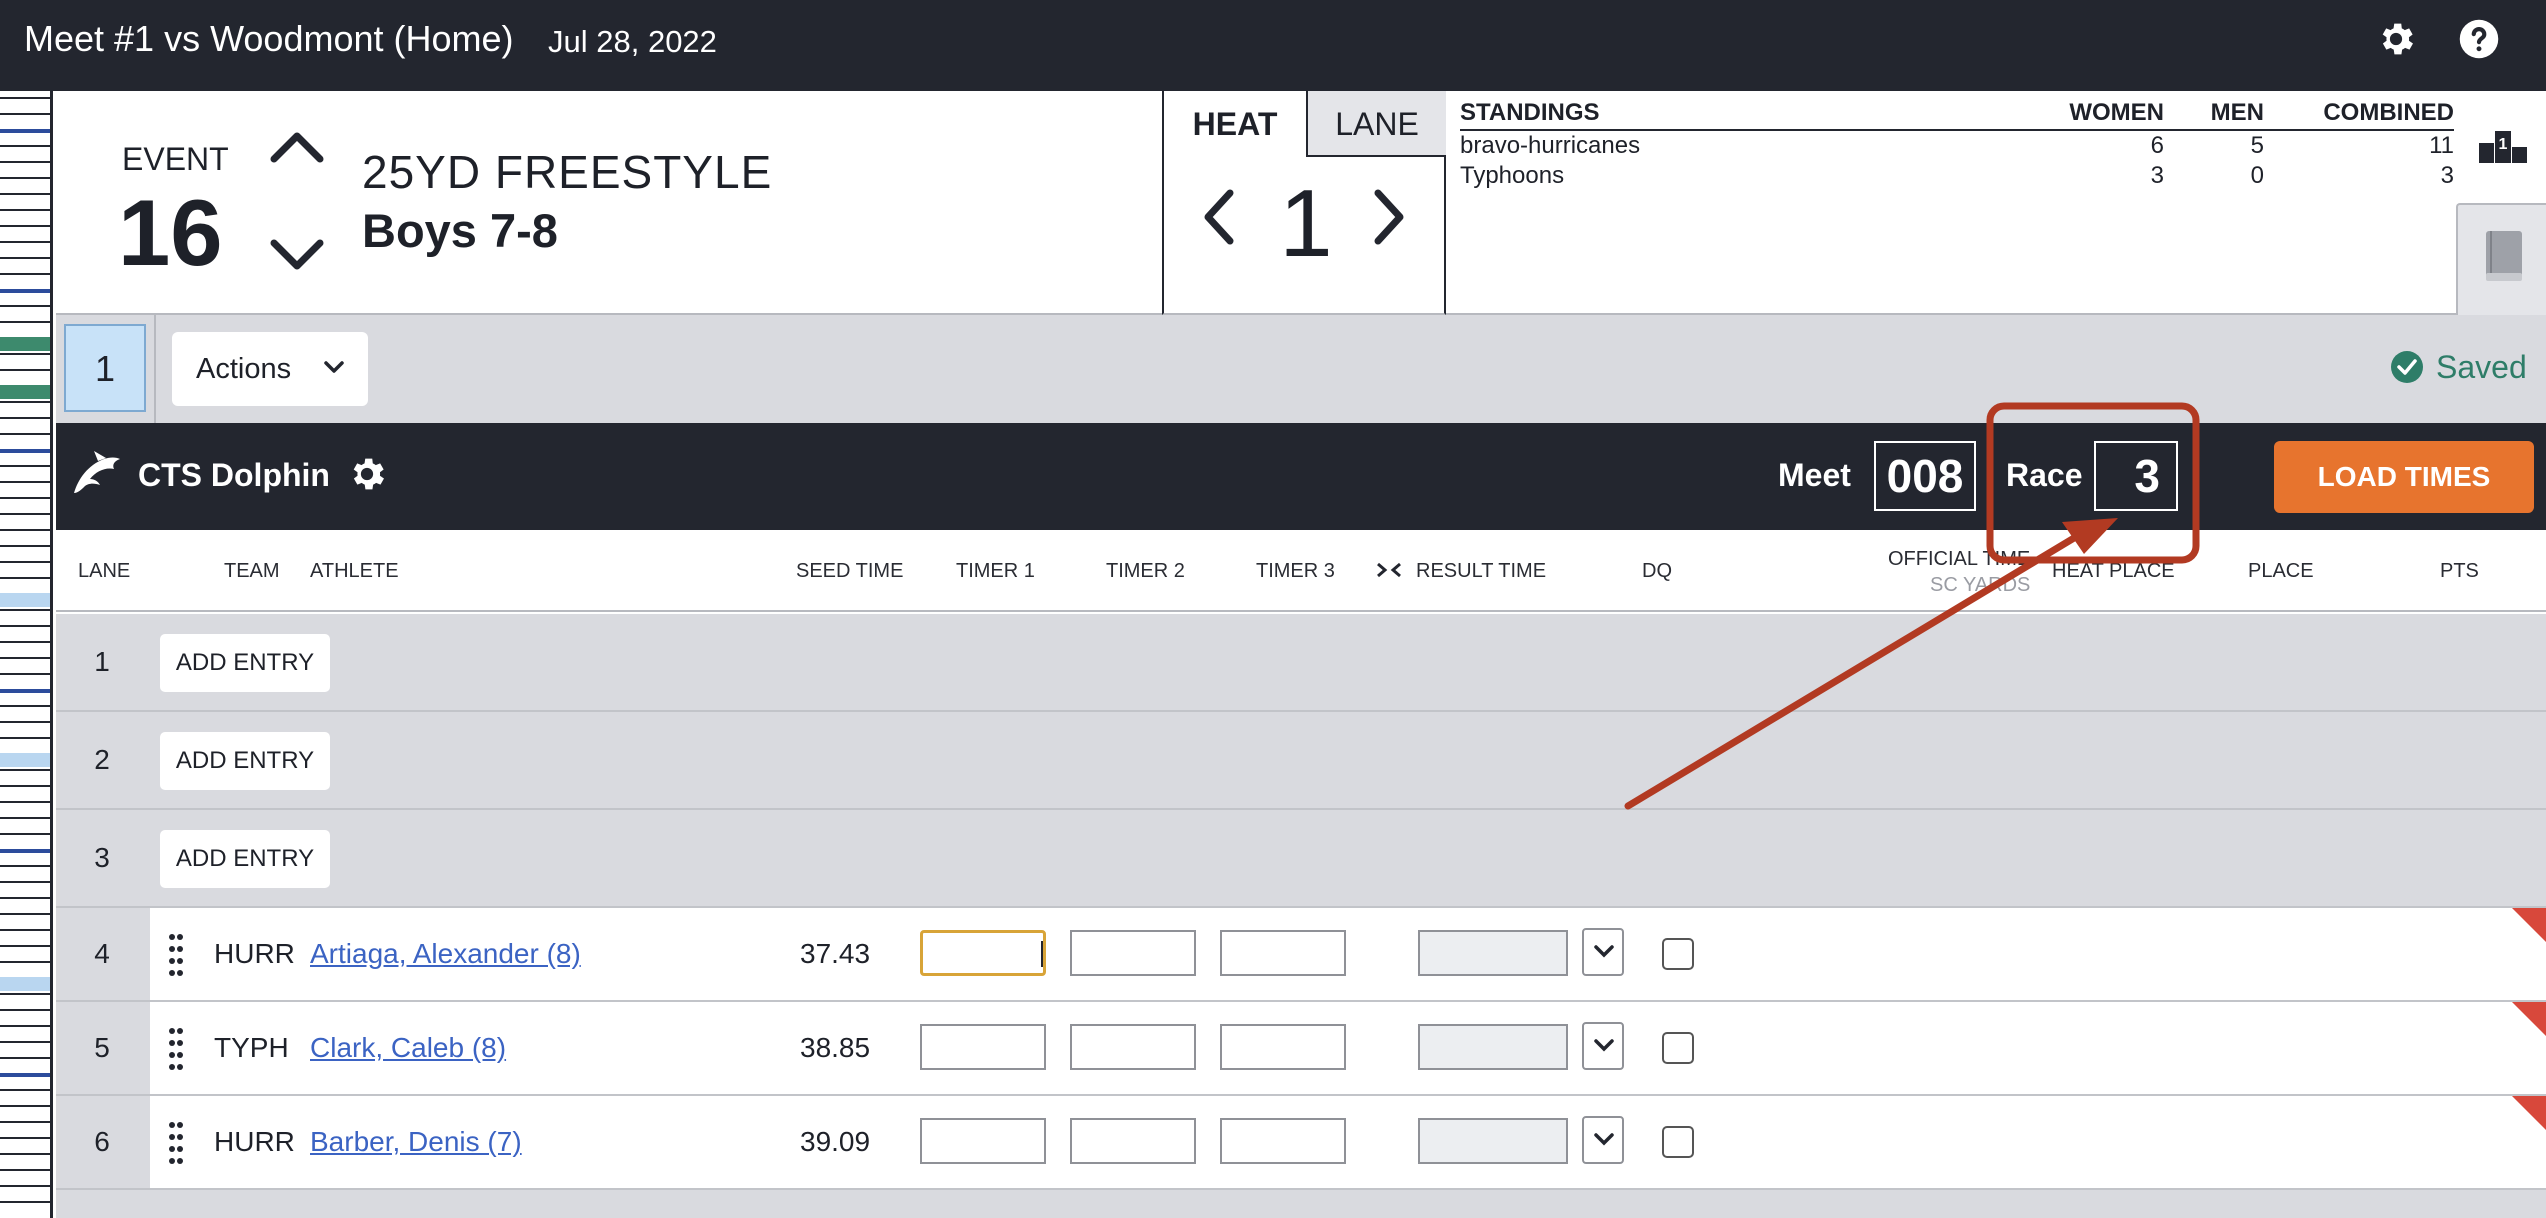 This screenshot has height=1218, width=2546. What do you see at coordinates (835, 953) in the screenshot?
I see `seed-time: 37.43` at bounding box center [835, 953].